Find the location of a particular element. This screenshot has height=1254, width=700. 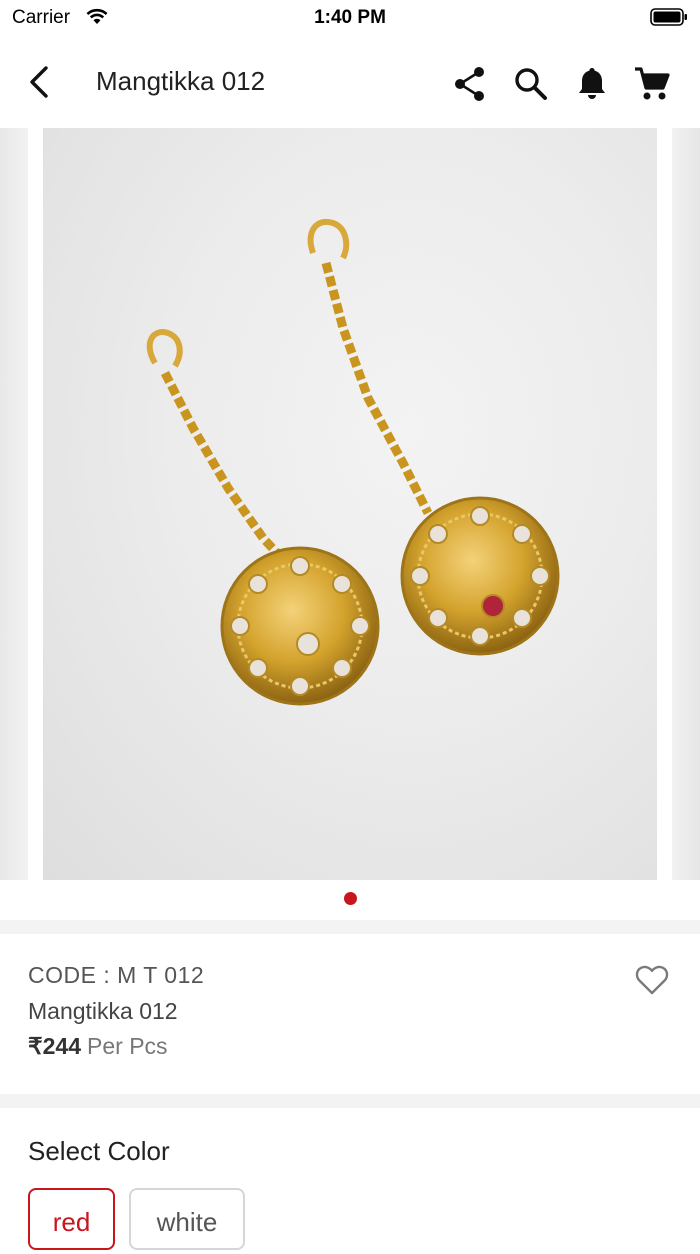

share-icon is located at coordinates (470, 84).